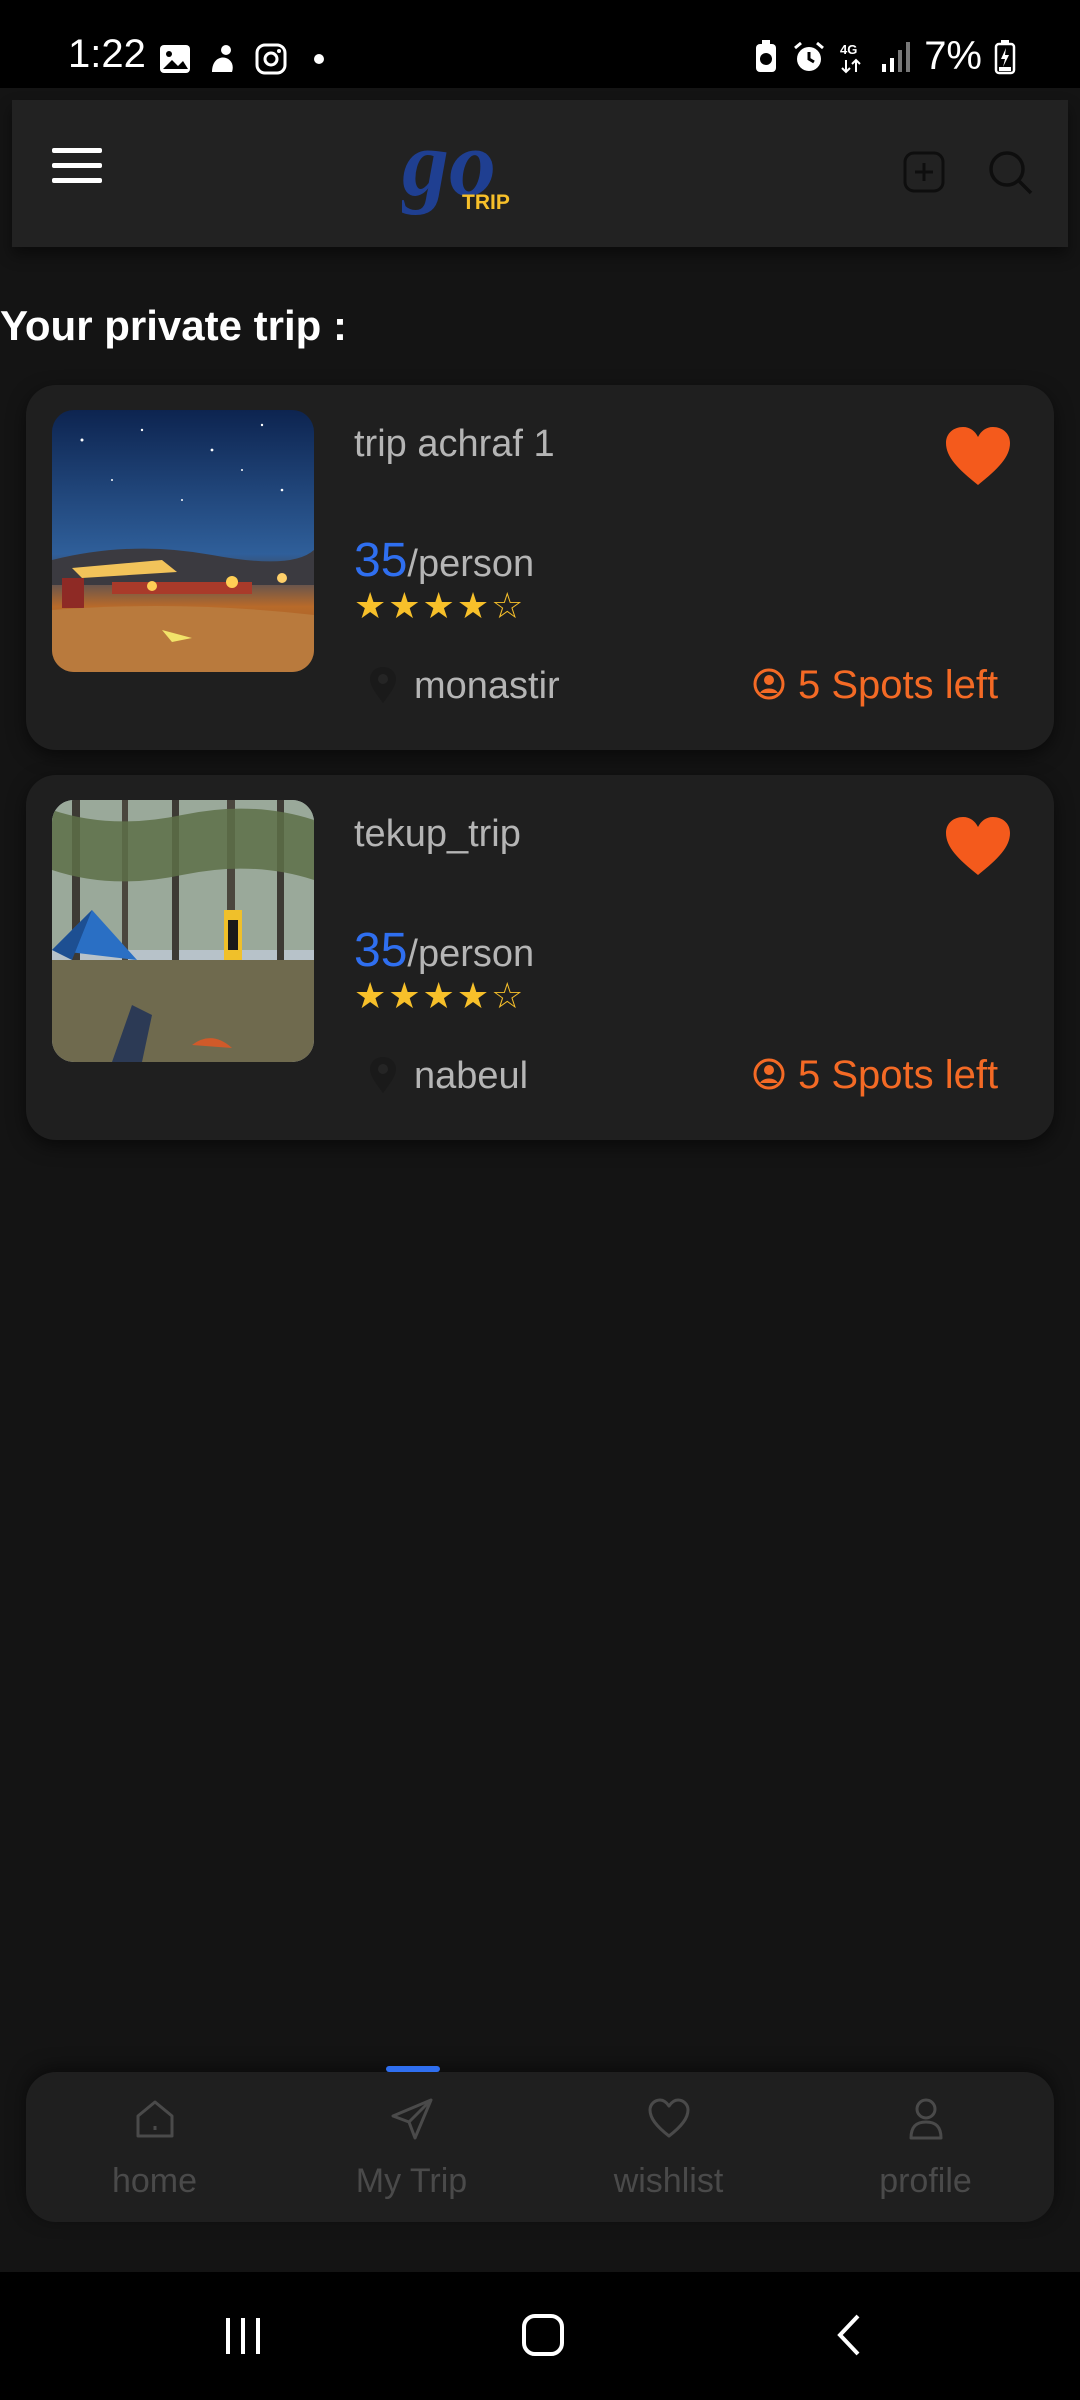 Image resolution: width=1080 pixels, height=2400 pixels. What do you see at coordinates (925, 2147) in the screenshot?
I see `nav-item-profile: profile` at bounding box center [925, 2147].